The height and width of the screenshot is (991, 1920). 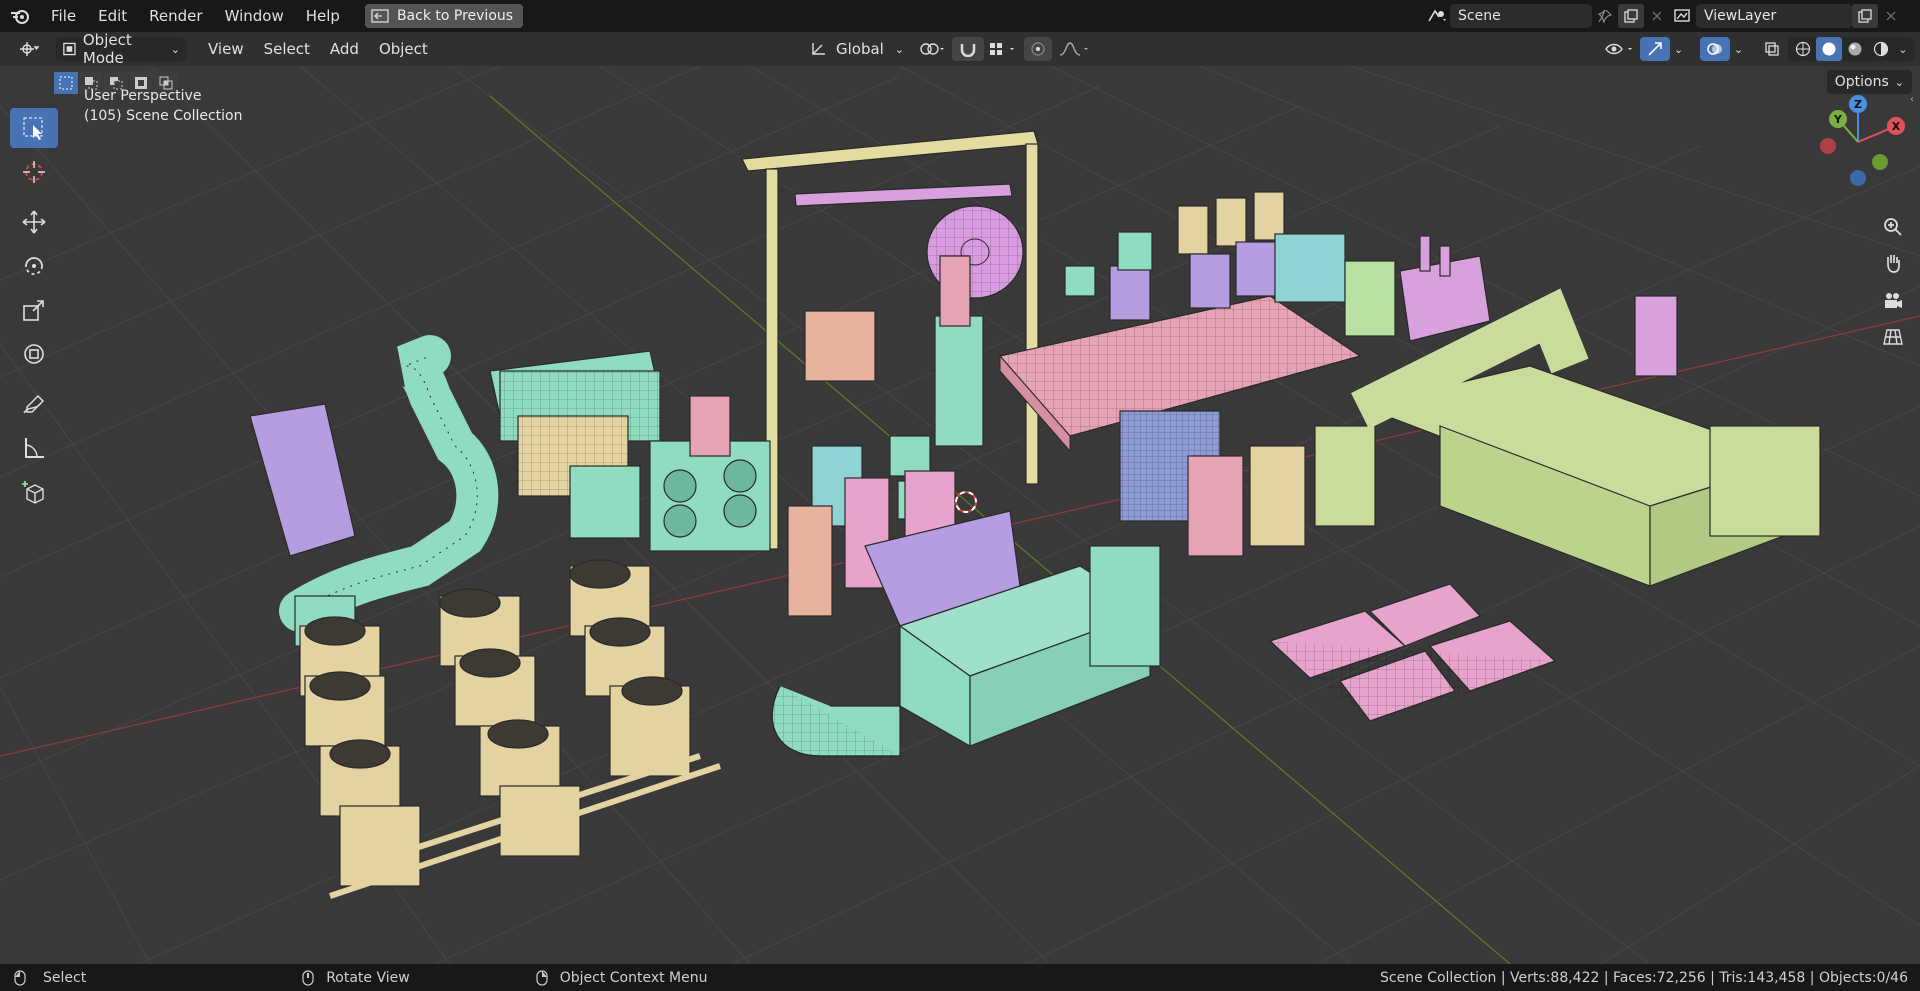 I want to click on select-new-icon, so click(x=66, y=83).